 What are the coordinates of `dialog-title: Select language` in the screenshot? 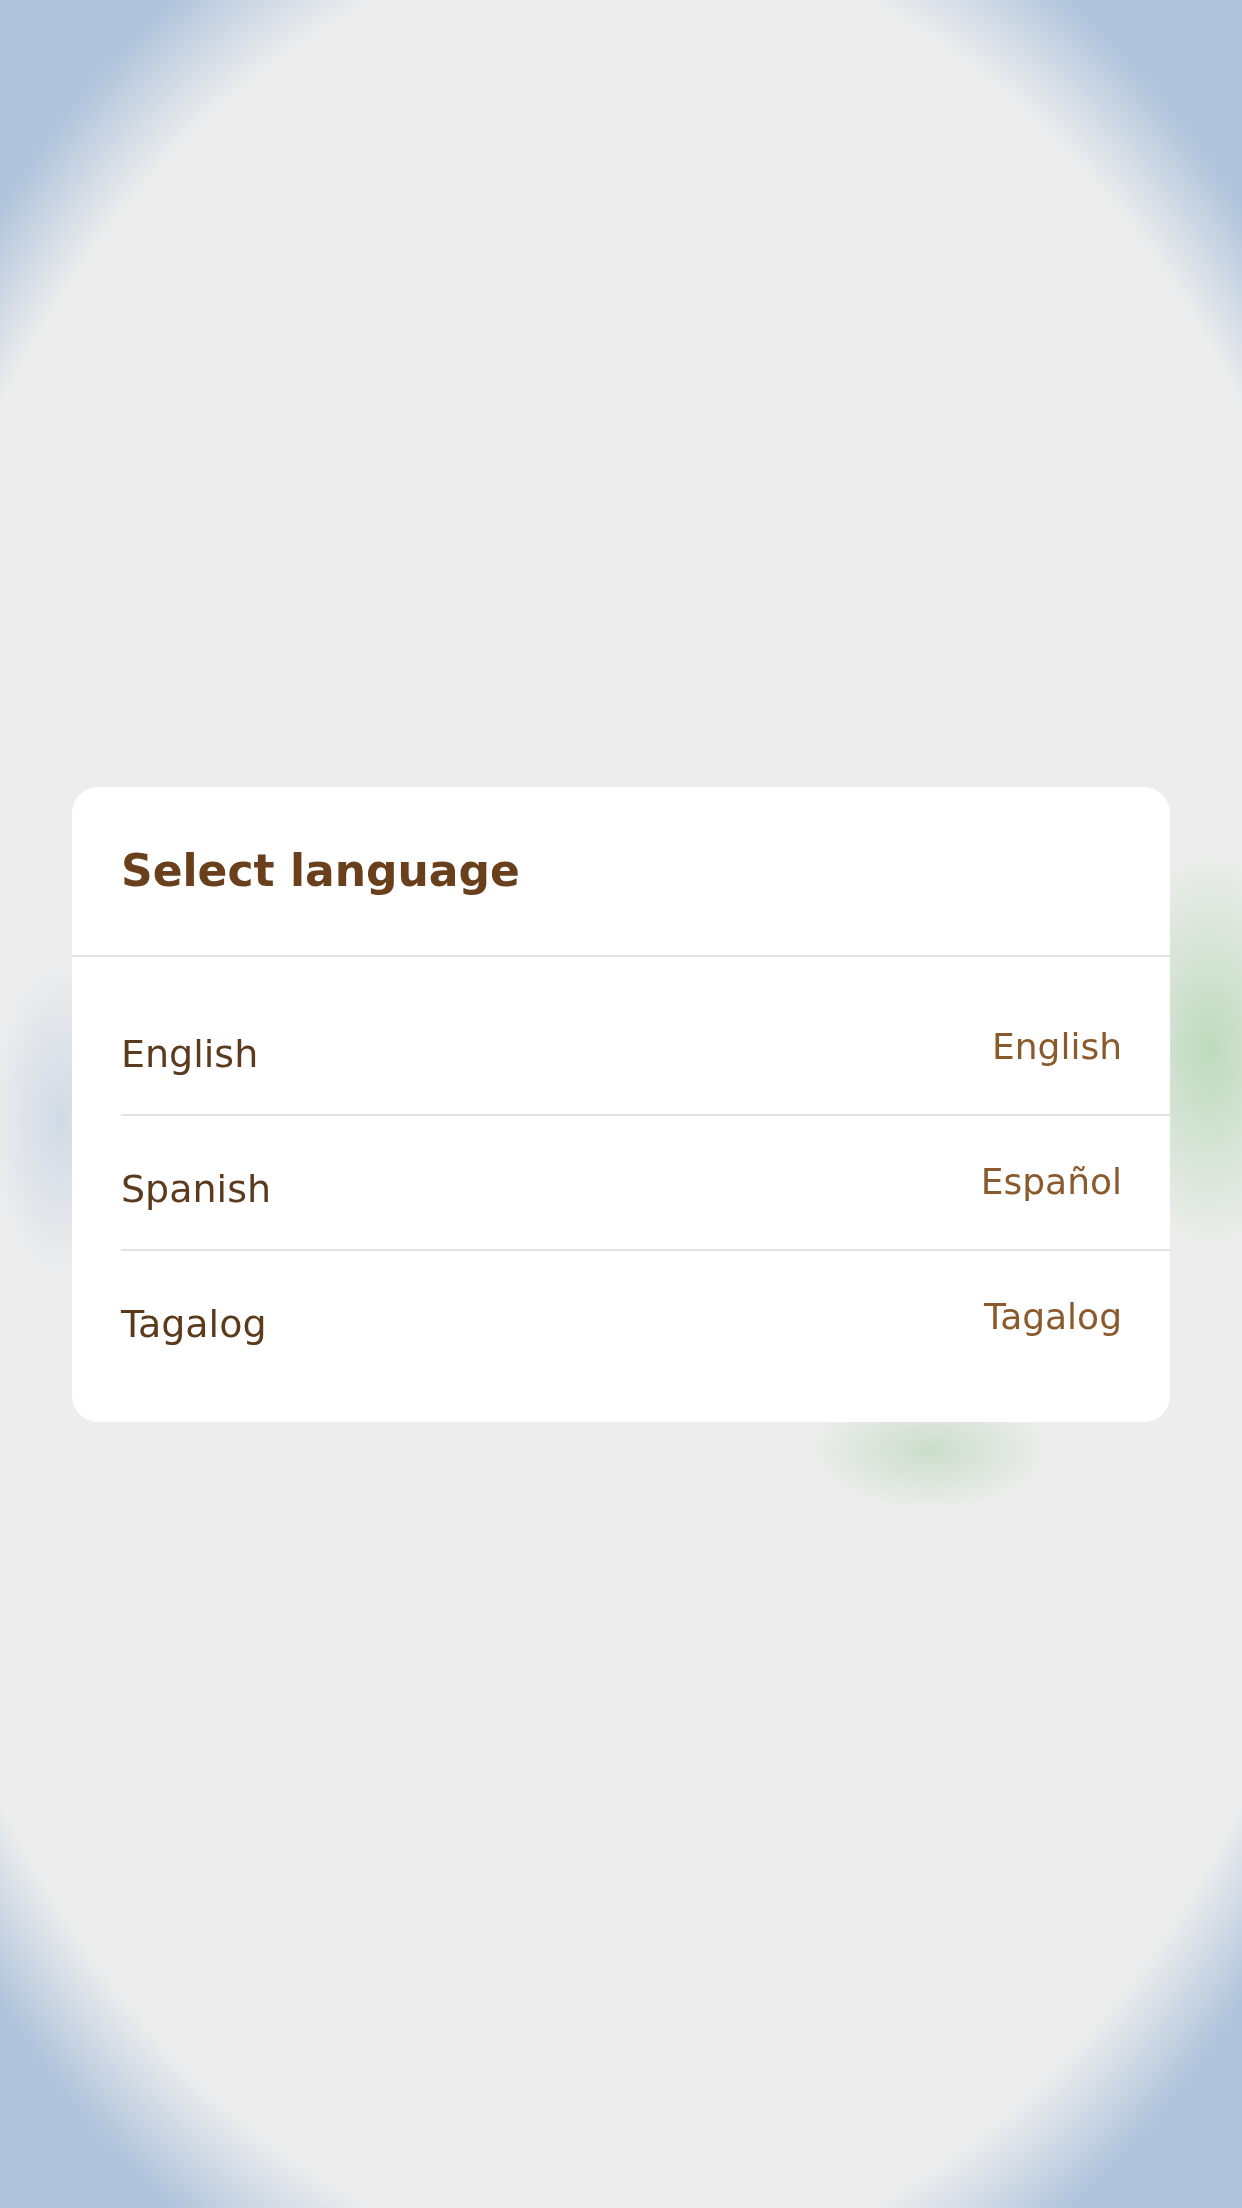 It's located at (621, 871).